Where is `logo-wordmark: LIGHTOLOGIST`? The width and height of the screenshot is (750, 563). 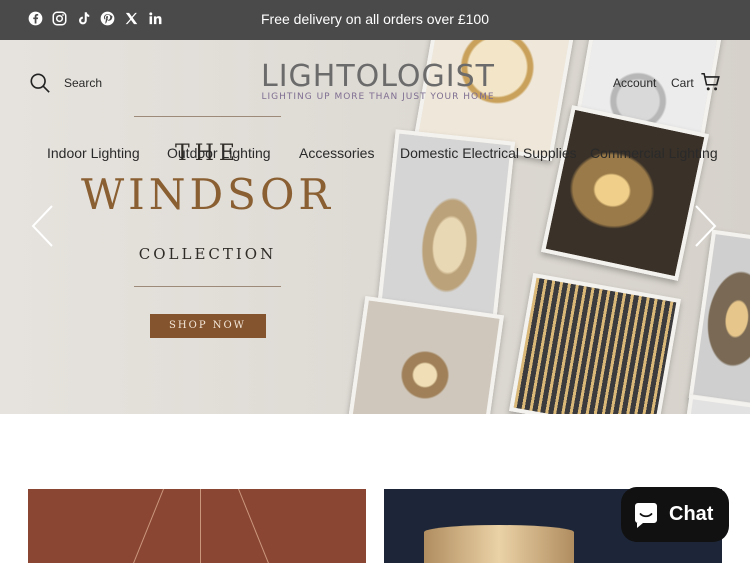 logo-wordmark: LIGHTOLOGIST is located at coordinates (378, 77).